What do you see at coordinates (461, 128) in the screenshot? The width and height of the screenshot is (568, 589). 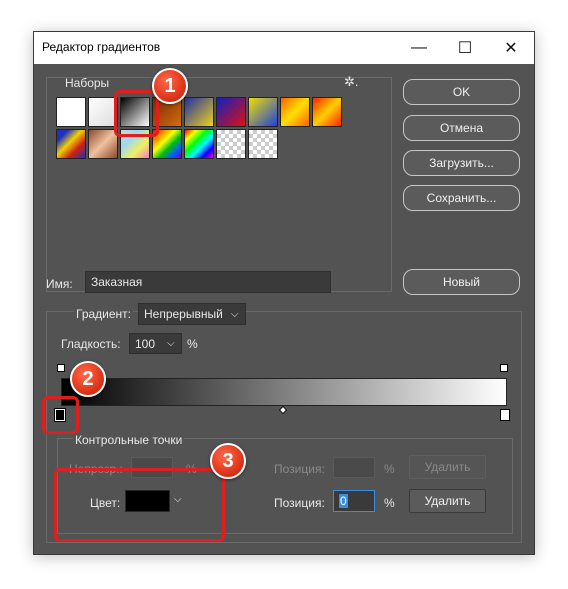 I see `cancel-button: Отмена` at bounding box center [461, 128].